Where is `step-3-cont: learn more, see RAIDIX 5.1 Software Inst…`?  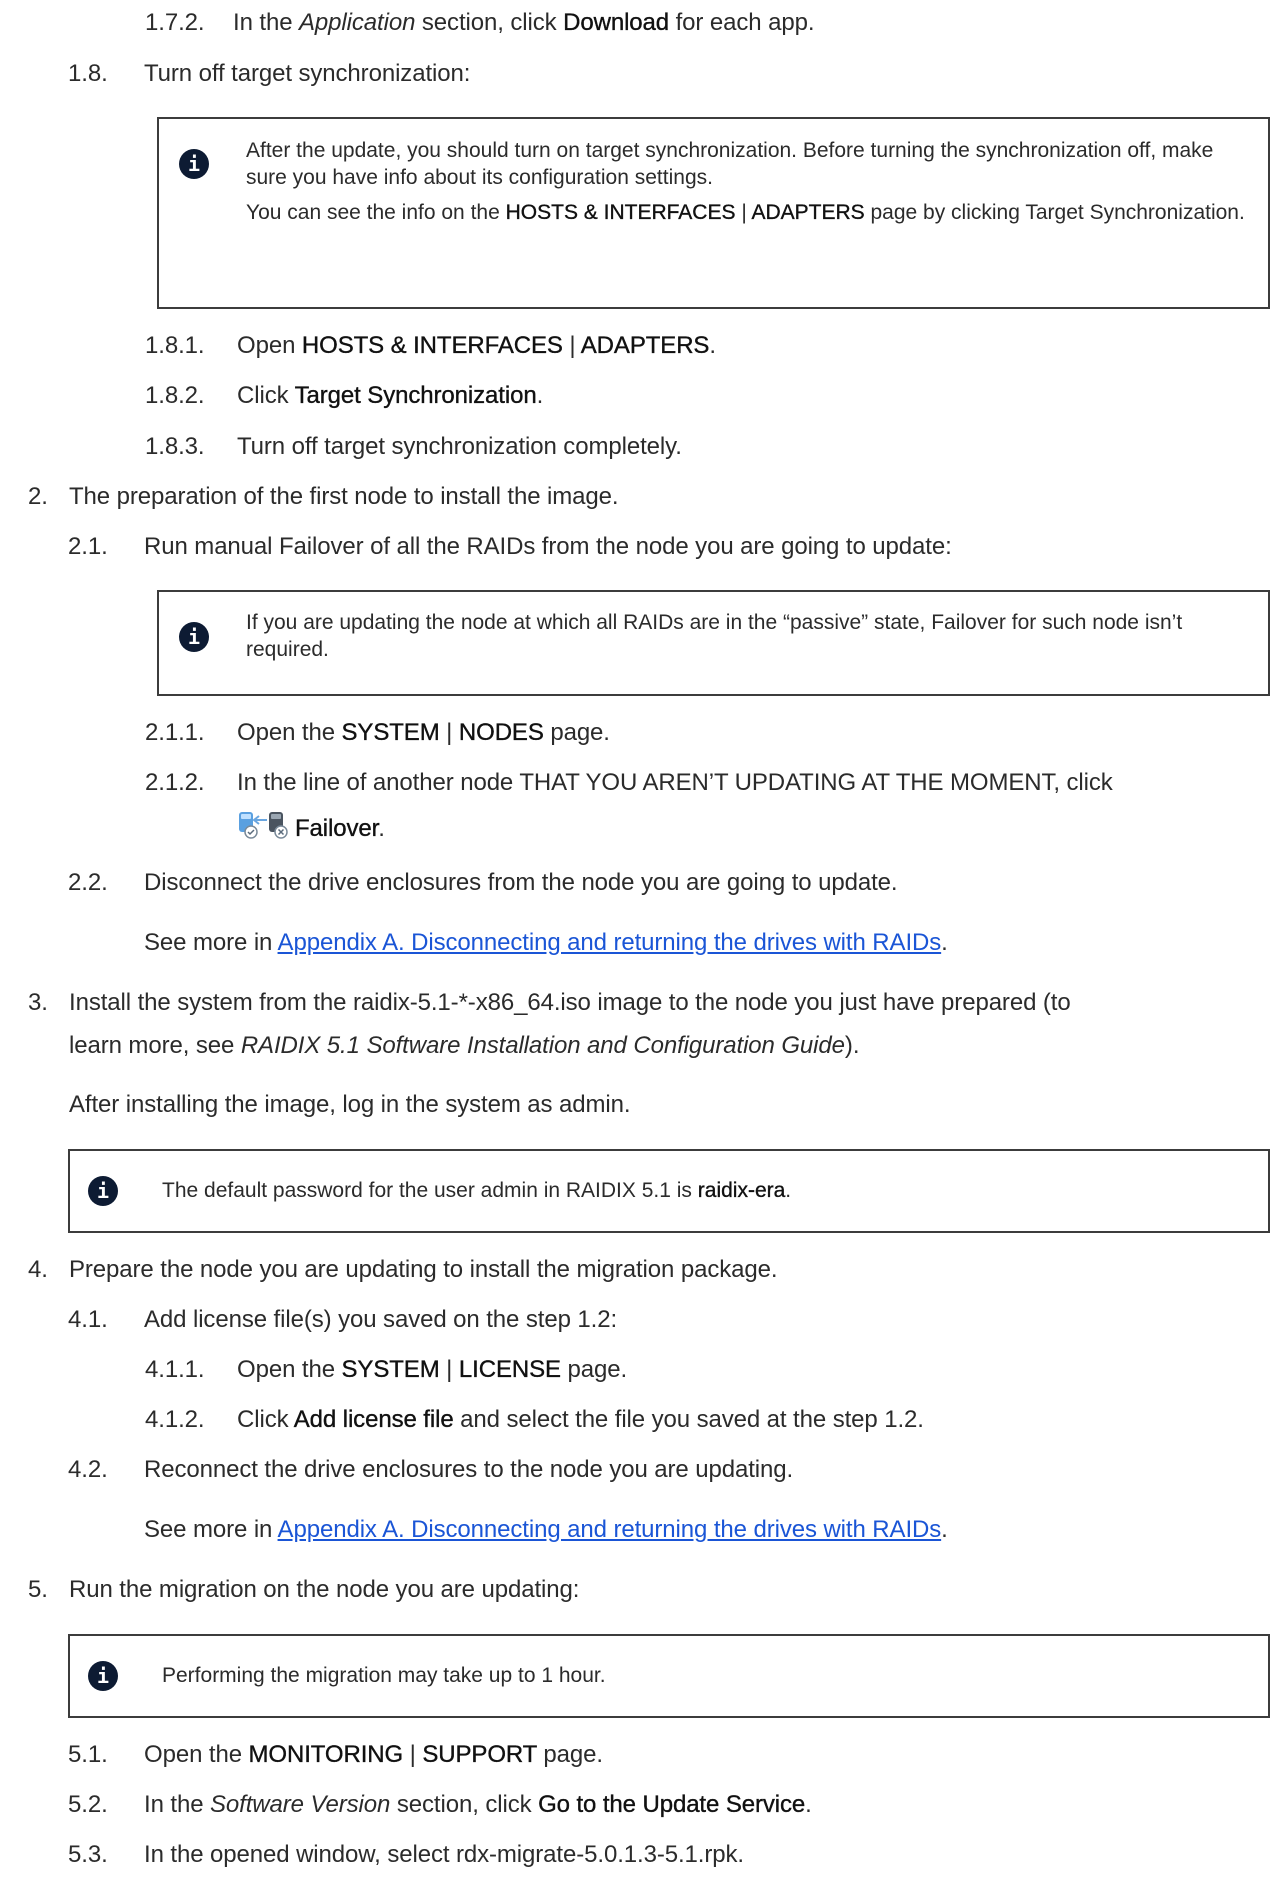
step-3-cont: learn more, see RAIDIX 5.1 Software Inst… is located at coordinates (464, 1045).